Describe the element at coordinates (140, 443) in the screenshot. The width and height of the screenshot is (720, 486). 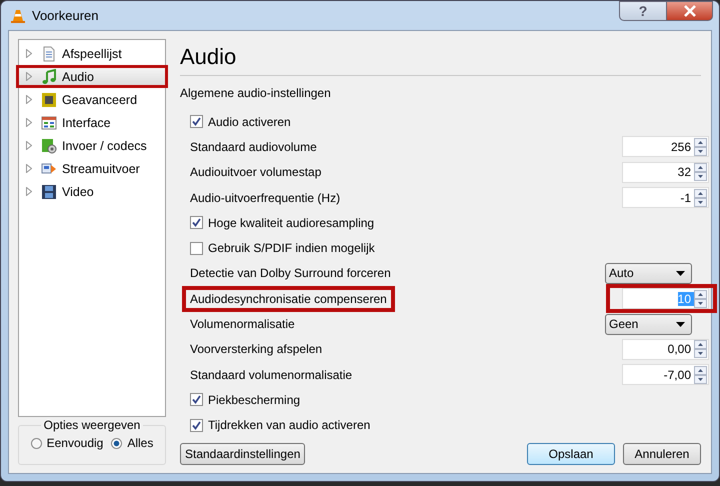
I see `radio-label: Alles` at that location.